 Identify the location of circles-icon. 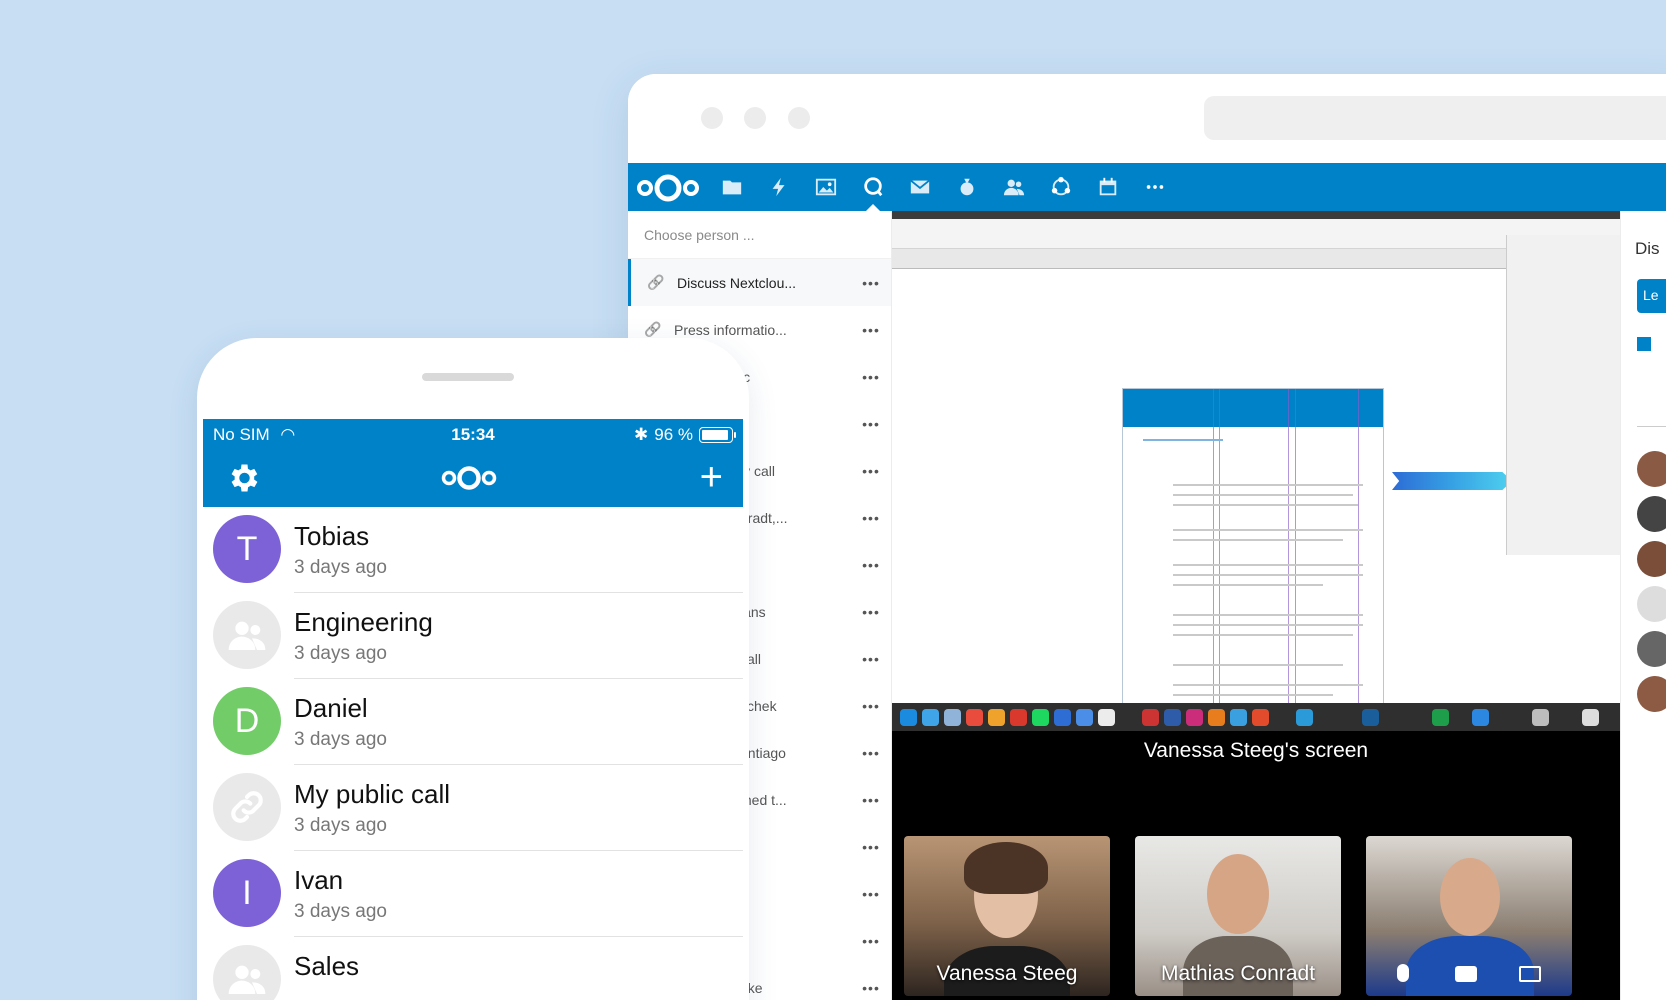
(1060, 187).